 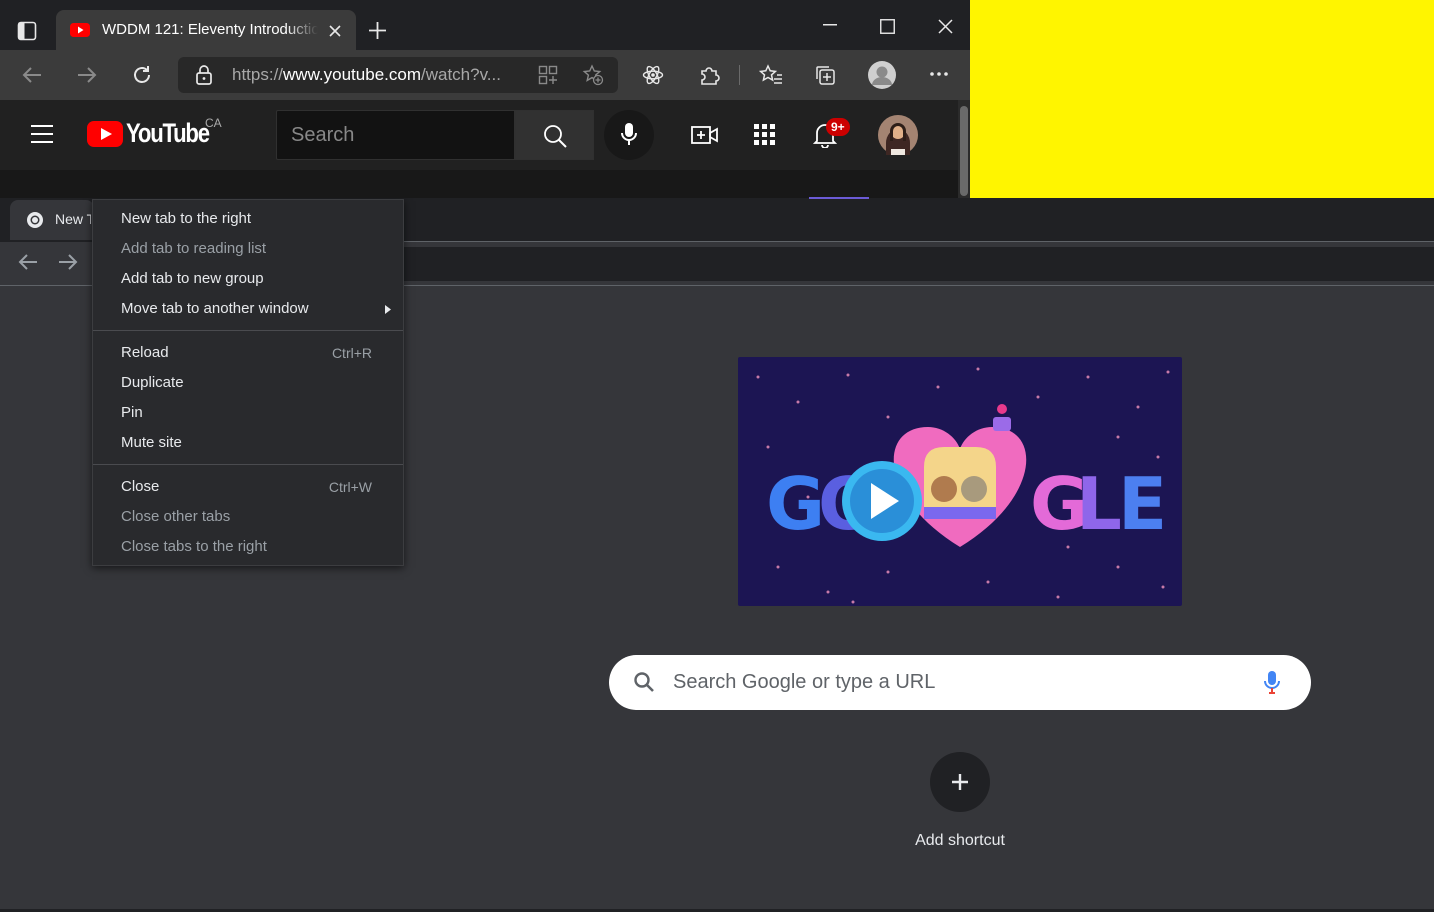 I want to click on youtube-chip-bar, so click(x=479, y=184).